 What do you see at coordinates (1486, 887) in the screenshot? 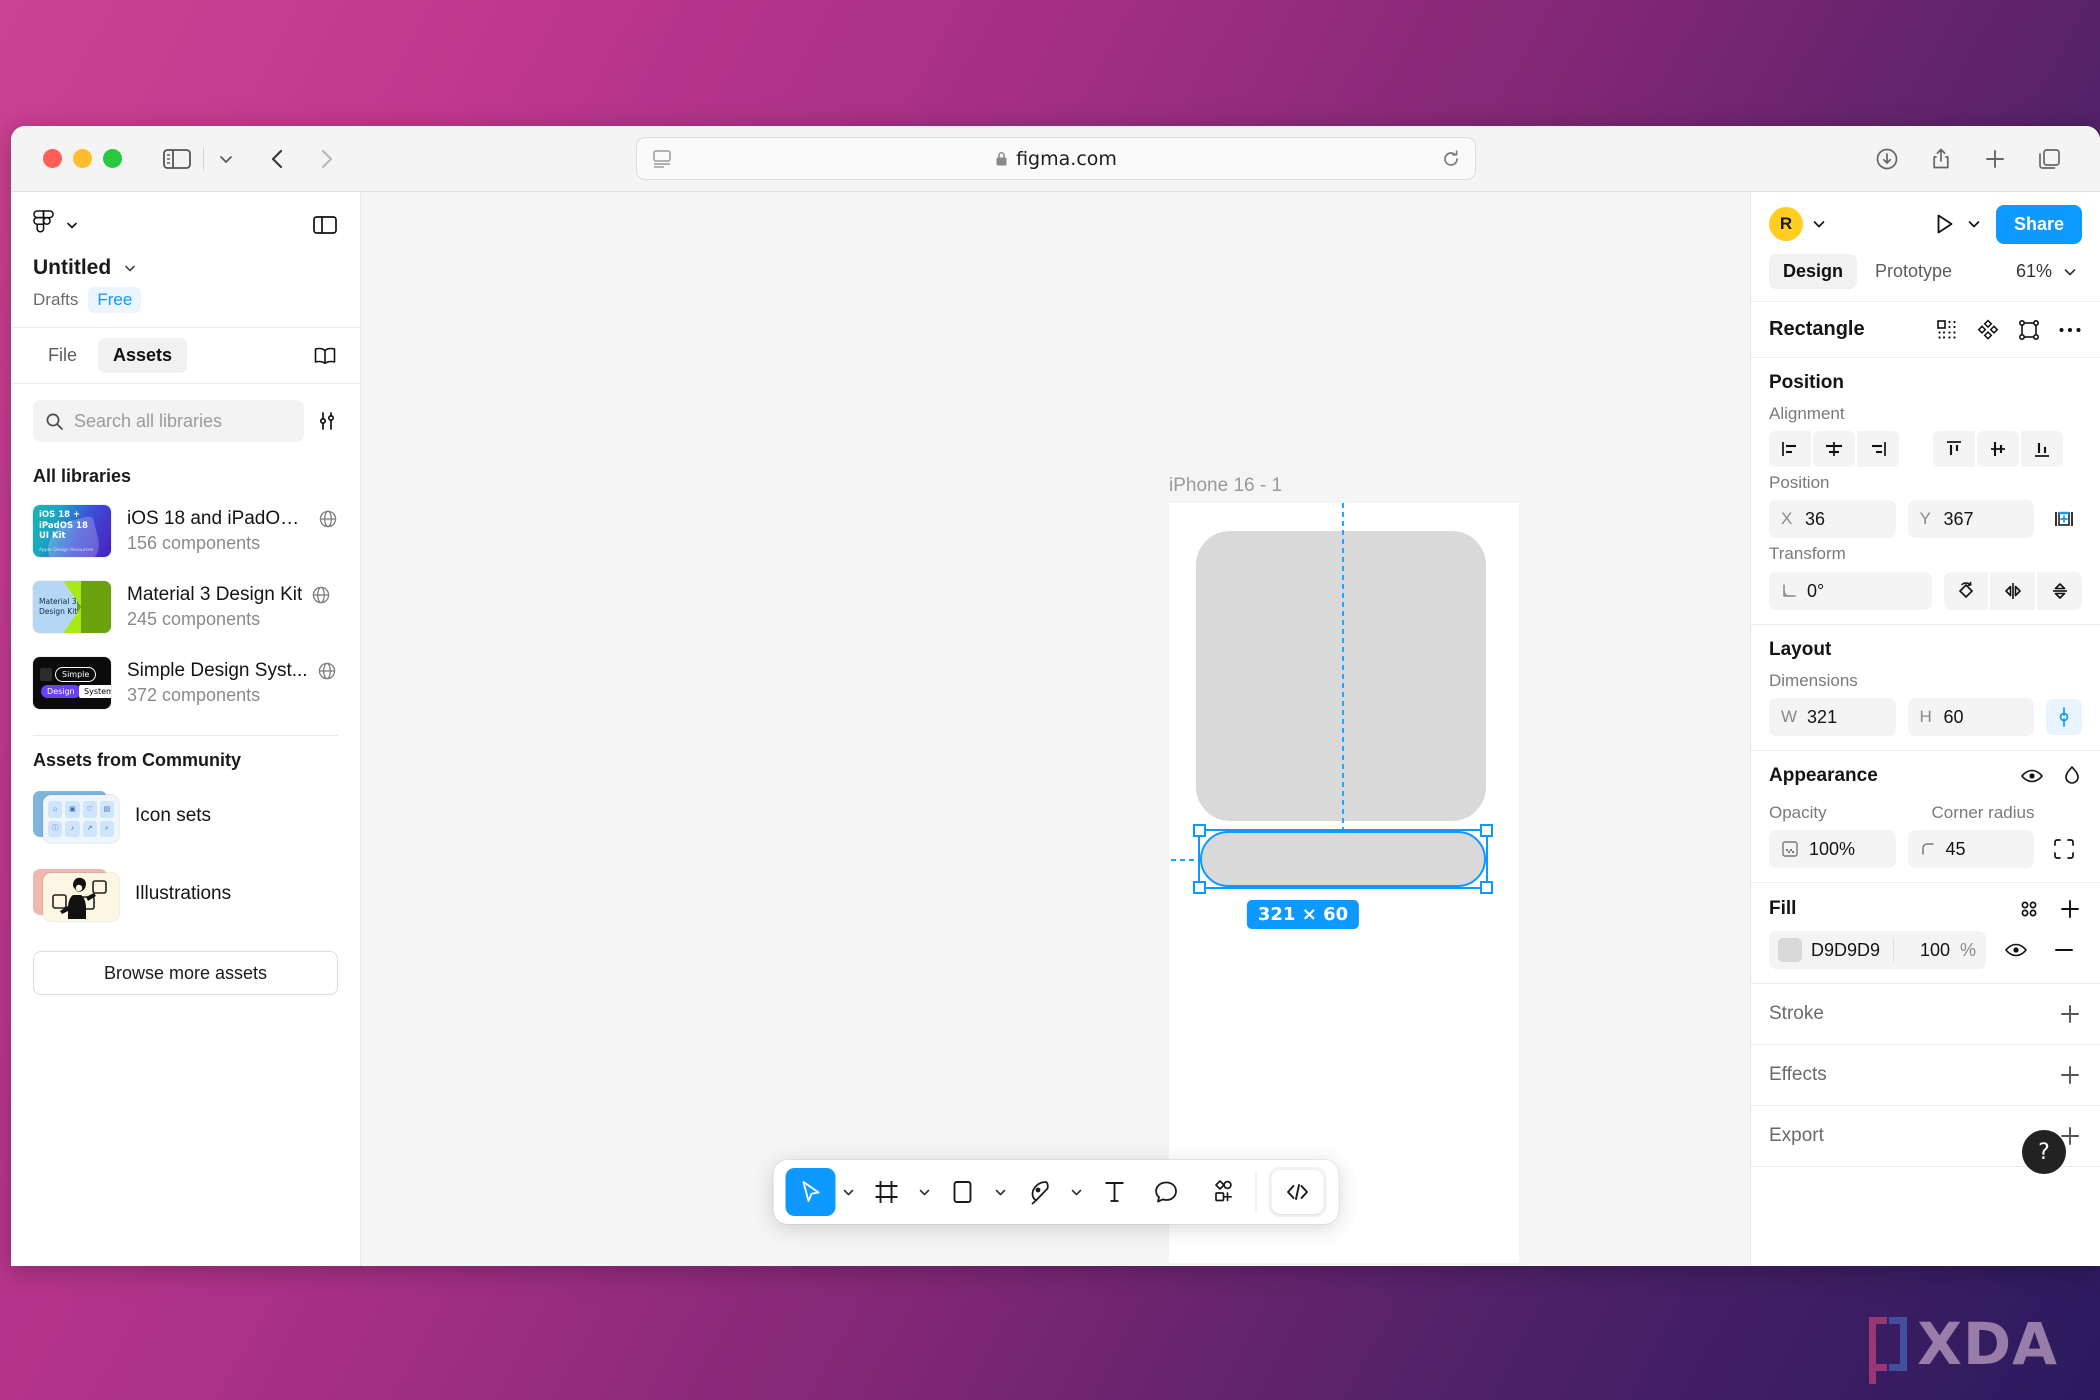
I see `resize-handle-bottom-right` at bounding box center [1486, 887].